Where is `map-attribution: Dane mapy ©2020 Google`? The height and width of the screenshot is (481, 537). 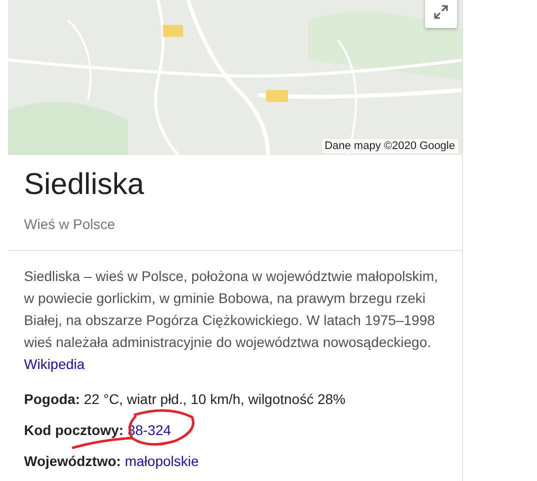
map-attribution: Dane mapy ©2020 Google is located at coordinates (390, 146).